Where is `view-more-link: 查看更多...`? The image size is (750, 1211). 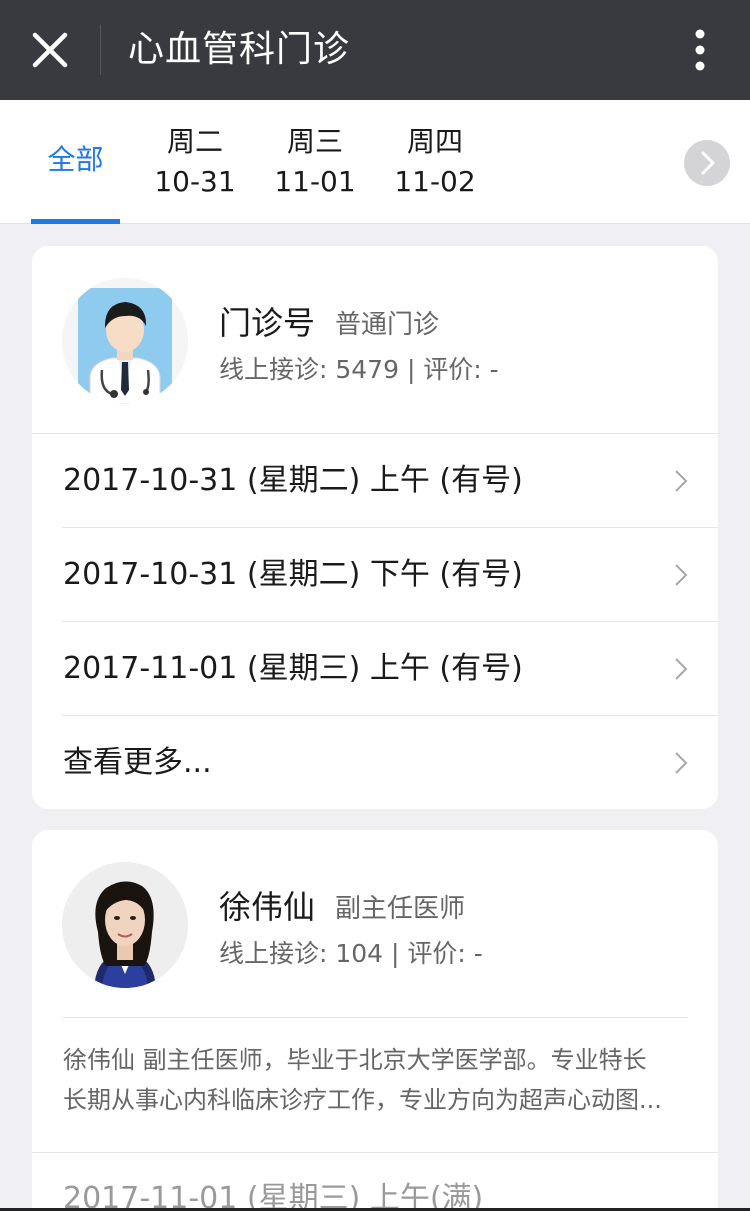 view-more-link: 查看更多... is located at coordinates (137, 762).